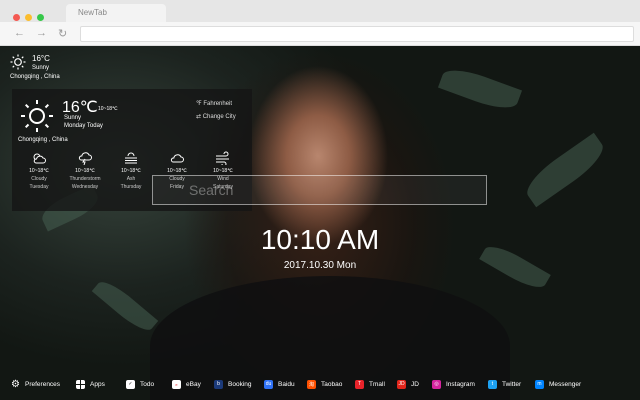 This screenshot has height=400, width=640. What do you see at coordinates (319, 190) in the screenshot?
I see `search-box: Search` at bounding box center [319, 190].